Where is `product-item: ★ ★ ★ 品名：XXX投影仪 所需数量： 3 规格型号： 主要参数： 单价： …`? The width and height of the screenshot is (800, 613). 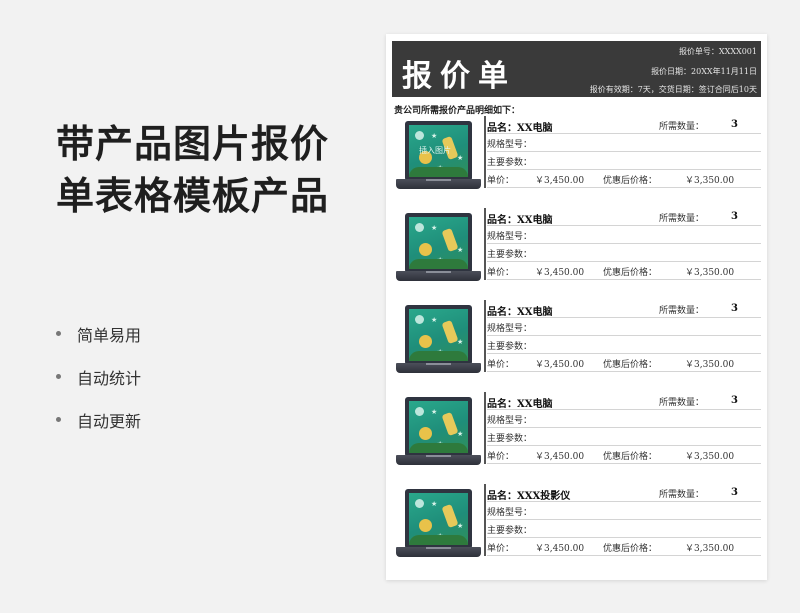 product-item: ★ ★ ★ 品名：XXX投影仪 所需数量： 3 规格型号： 主要参数： 单价： … is located at coordinates (578, 527).